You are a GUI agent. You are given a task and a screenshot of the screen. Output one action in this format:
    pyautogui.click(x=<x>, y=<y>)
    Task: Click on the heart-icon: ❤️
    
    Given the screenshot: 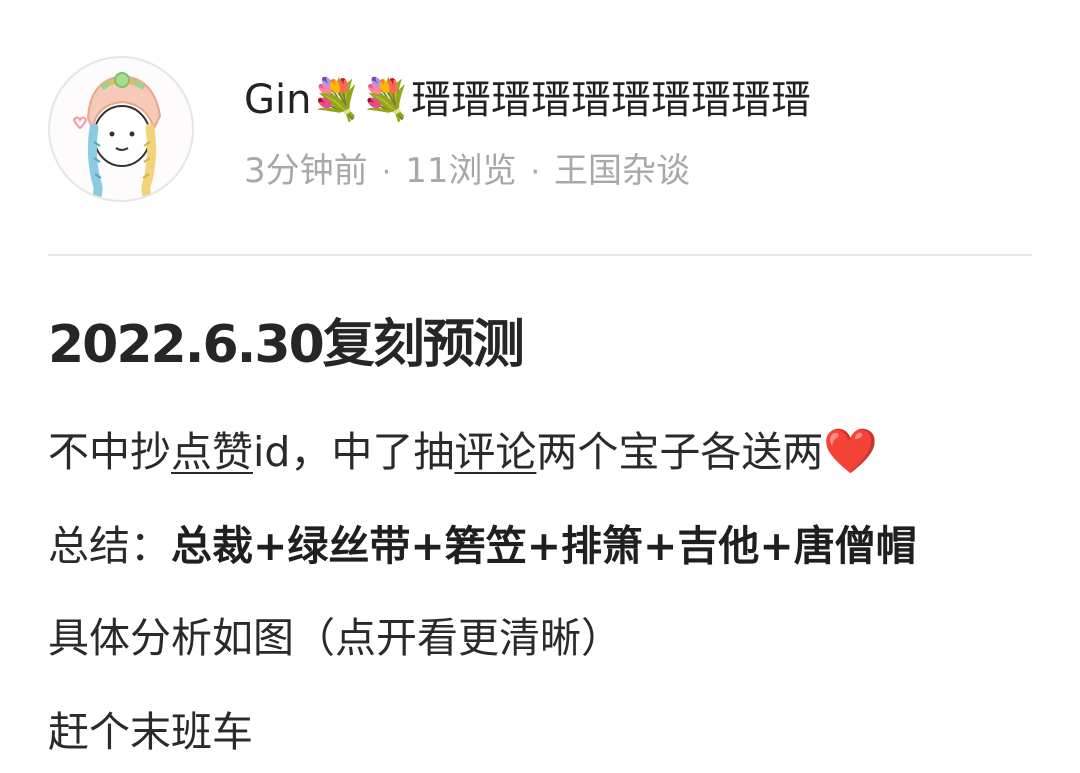 What is the action you would take?
    pyautogui.click(x=851, y=451)
    